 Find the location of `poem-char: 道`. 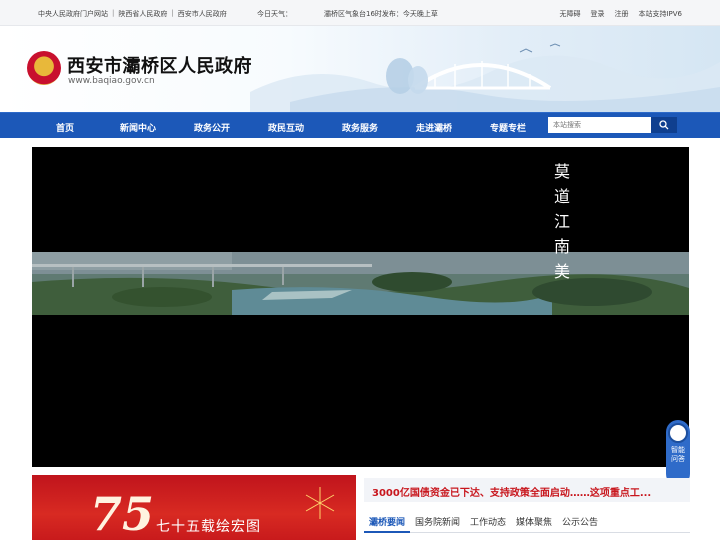

poem-char: 道 is located at coordinates (561, 196).